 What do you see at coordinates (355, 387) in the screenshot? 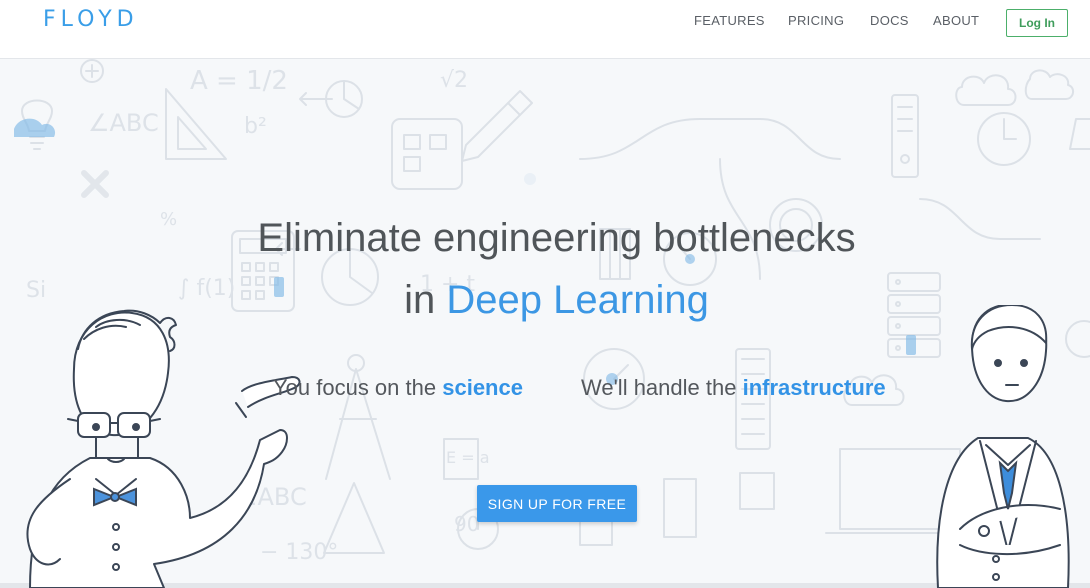
I see `tagline-science-prefix: You focus on the` at bounding box center [355, 387].